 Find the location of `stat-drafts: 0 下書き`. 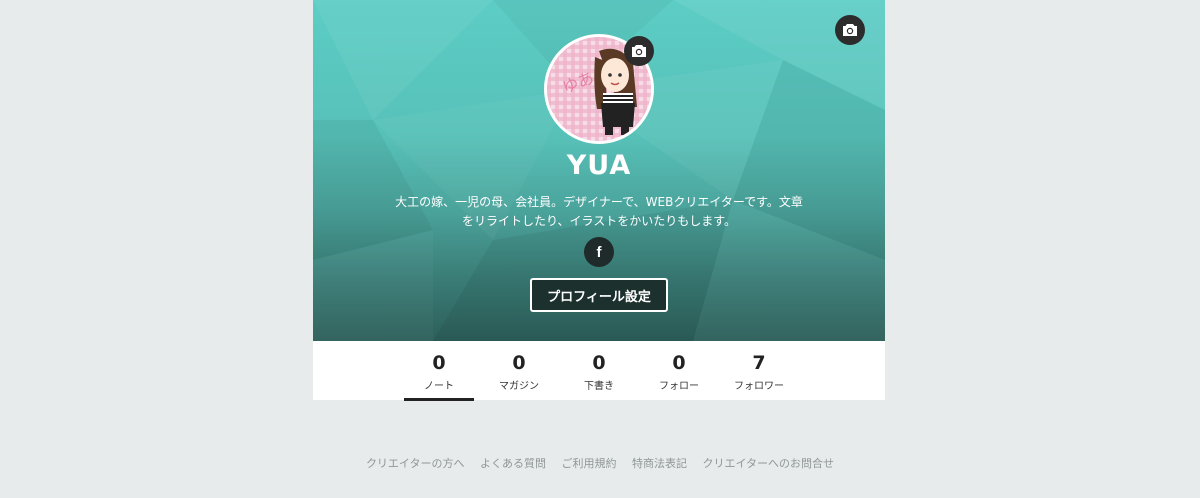

stat-drafts: 0 下書き is located at coordinates (599, 369).